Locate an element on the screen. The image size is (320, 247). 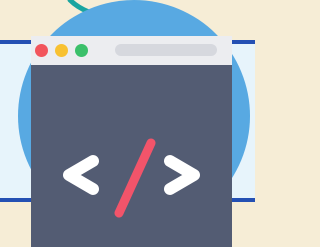
close-dot is located at coordinates (41, 50).